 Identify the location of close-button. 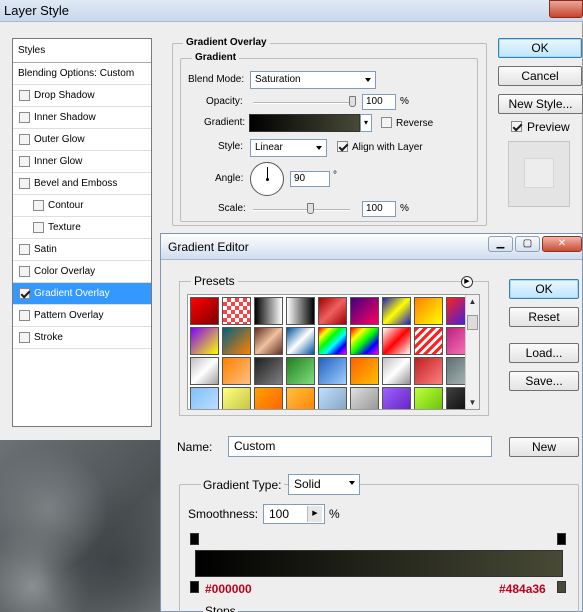
(566, 9).